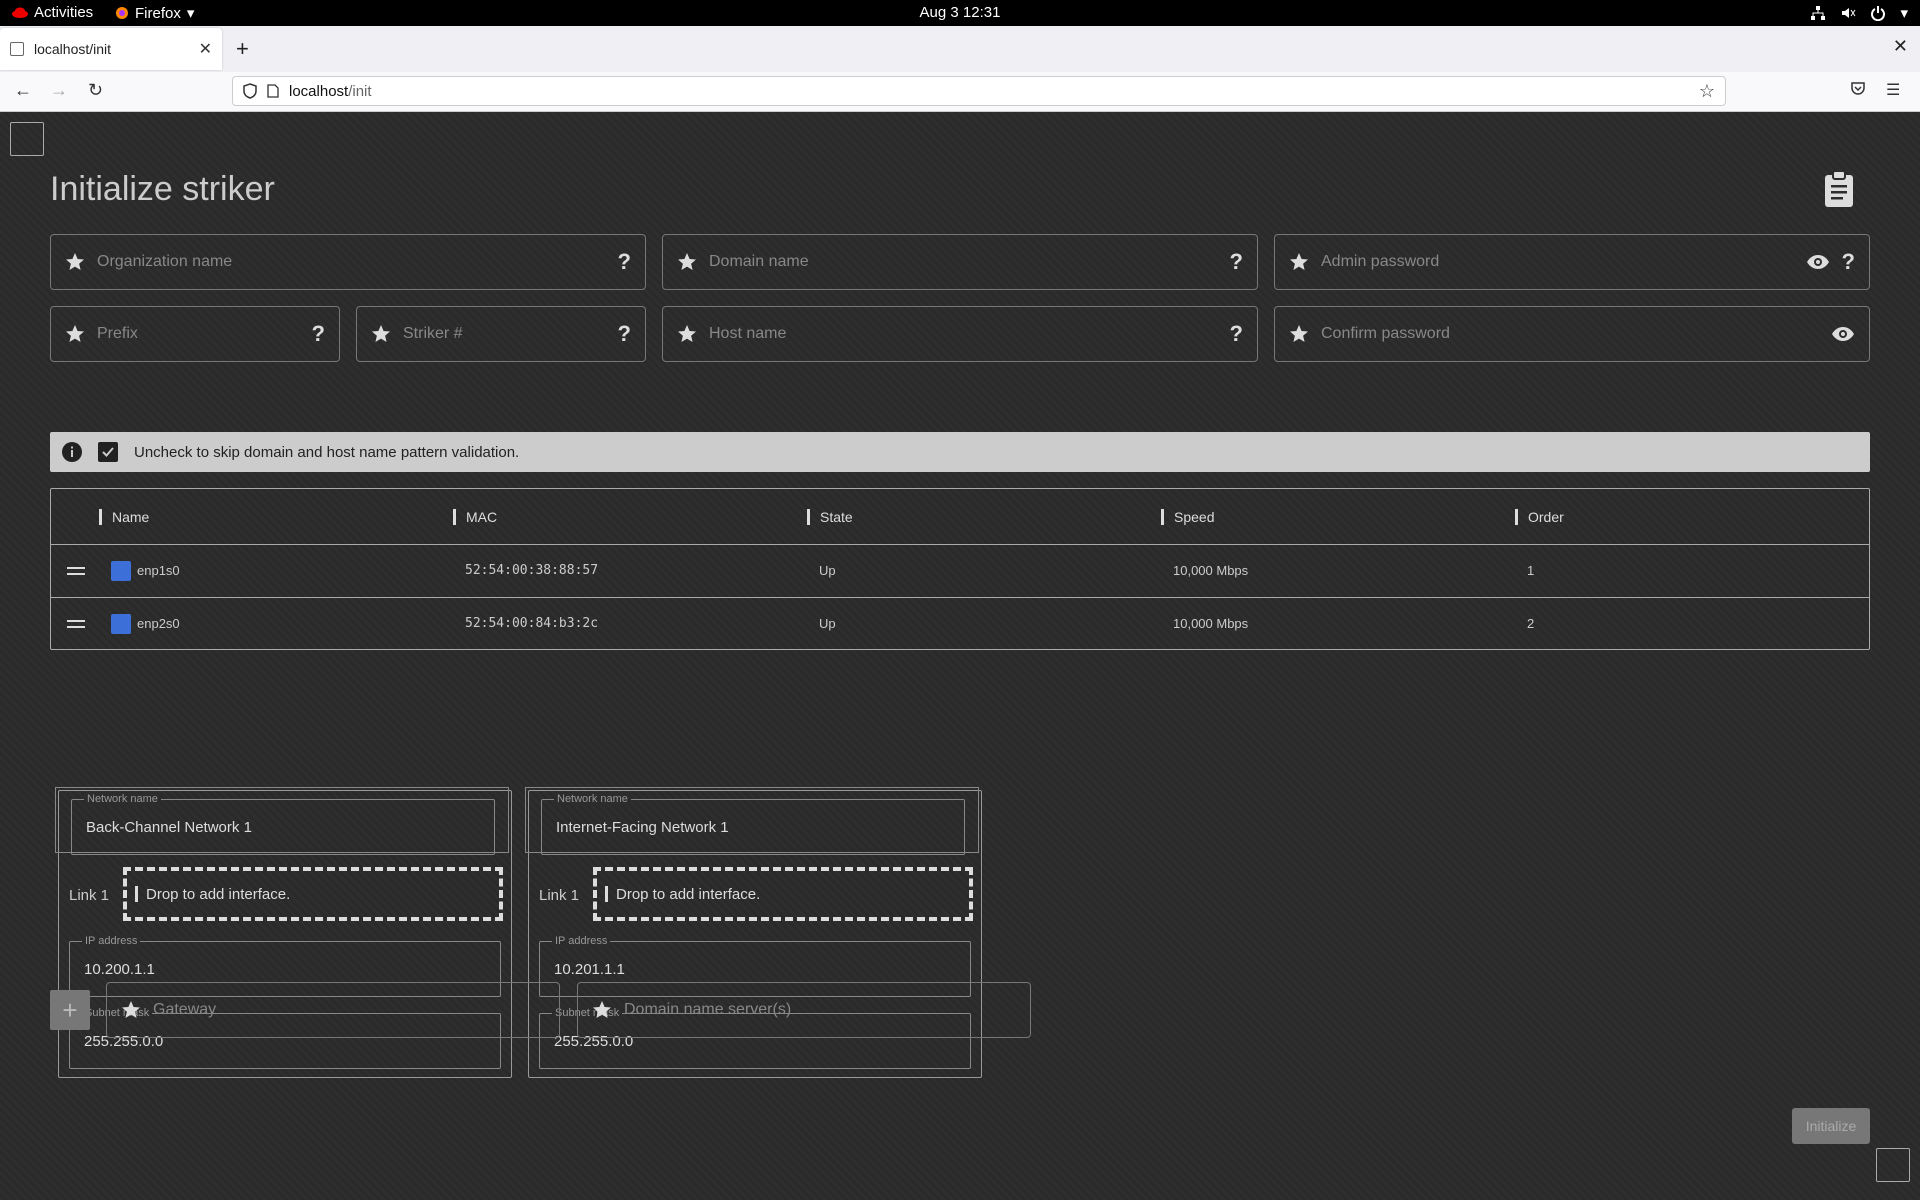 The width and height of the screenshot is (1920, 1200). I want to click on column-header-name: Name, so click(124, 517).